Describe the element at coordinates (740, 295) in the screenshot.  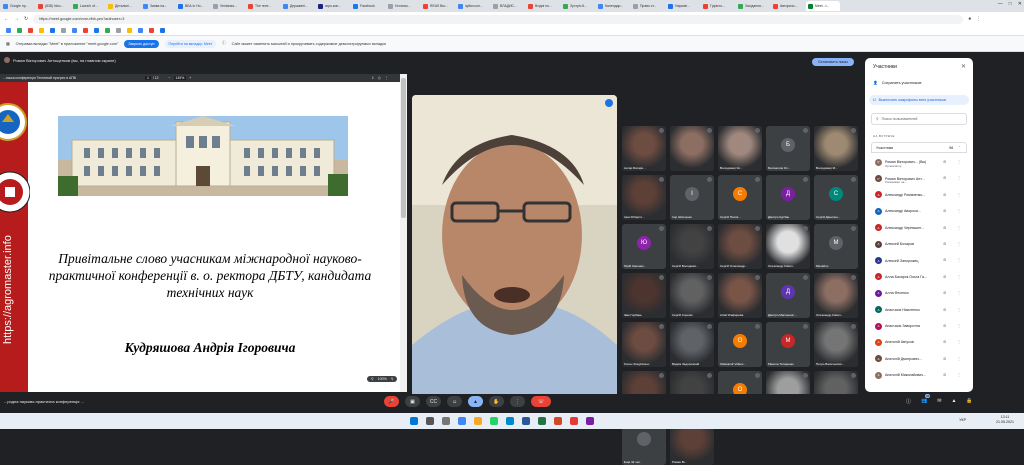
I see `participant-tile: Antal Ягафарова` at that location.